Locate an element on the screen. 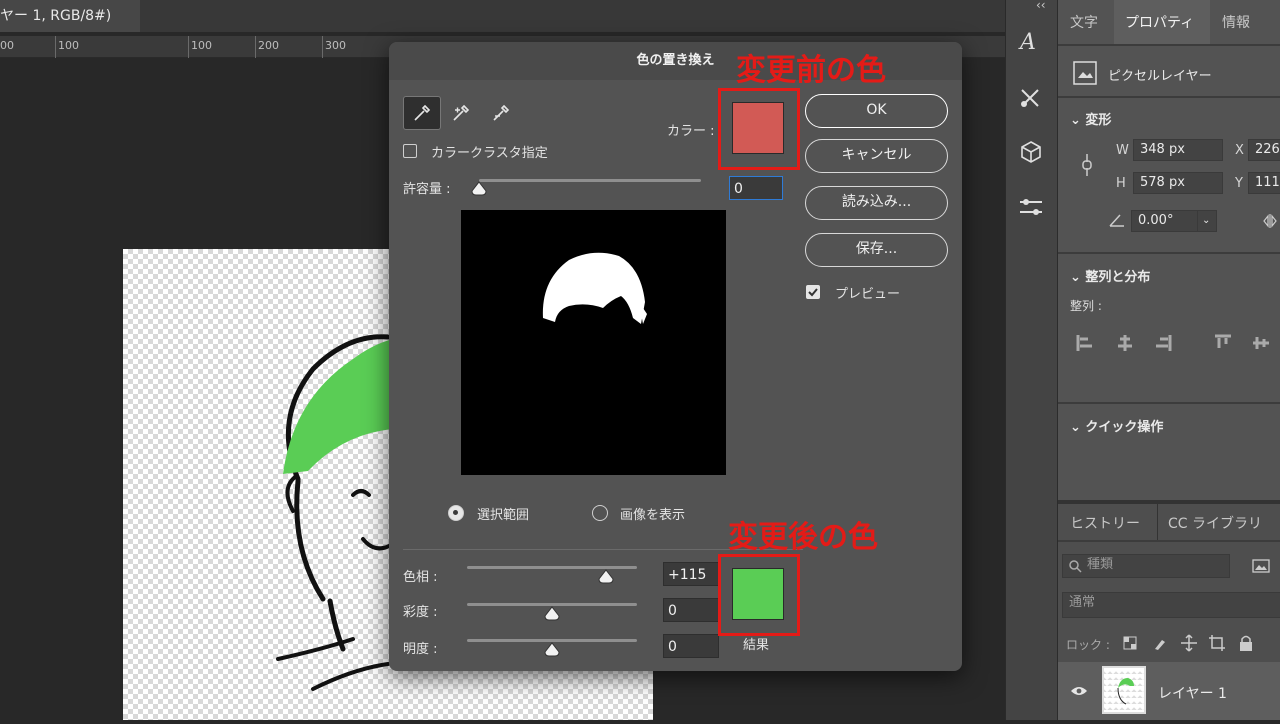 The width and height of the screenshot is (1280, 724). result-label: 結果 is located at coordinates (756, 645).